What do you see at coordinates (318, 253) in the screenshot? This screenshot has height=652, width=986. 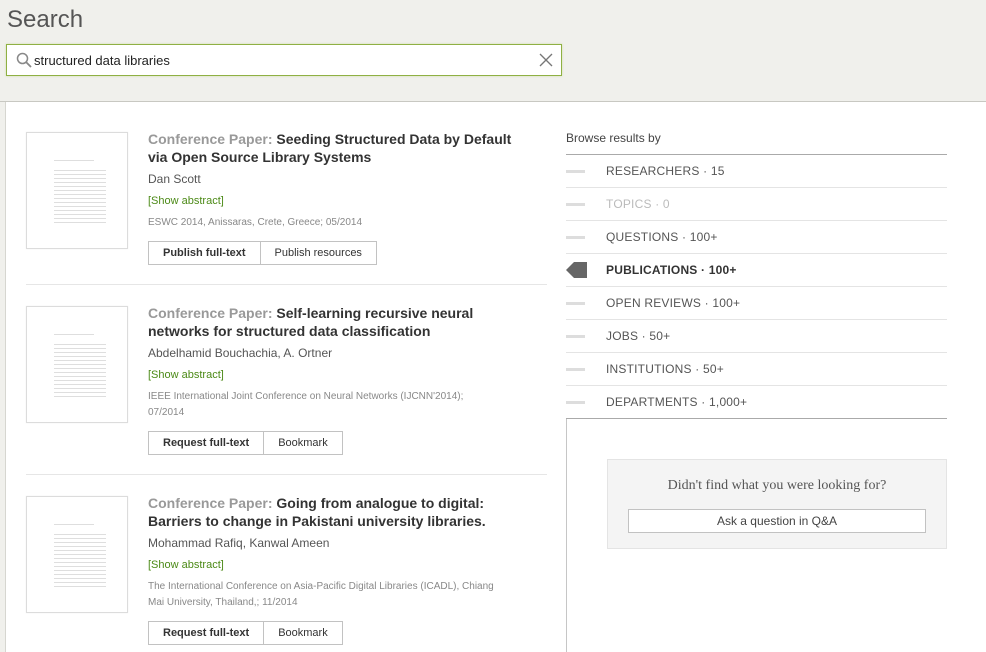 I see `publish-resources-button: Publish resources` at bounding box center [318, 253].